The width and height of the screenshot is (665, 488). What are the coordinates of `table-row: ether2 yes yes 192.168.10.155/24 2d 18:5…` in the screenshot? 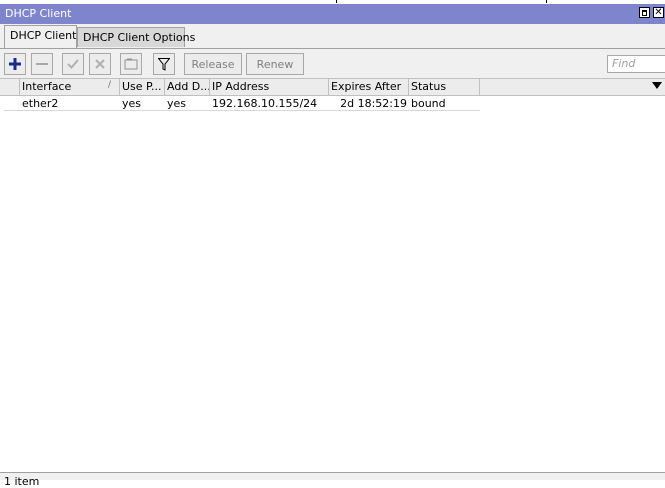 It's located at (332, 103).